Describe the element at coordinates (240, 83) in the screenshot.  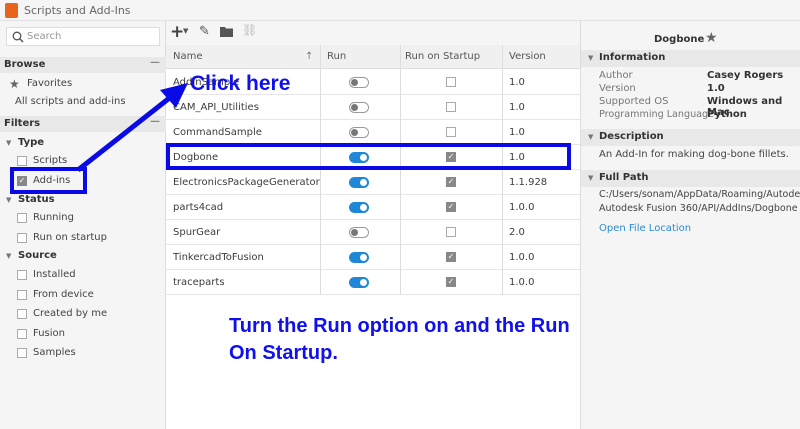
I see `click-here-annotation: Click here` at that location.